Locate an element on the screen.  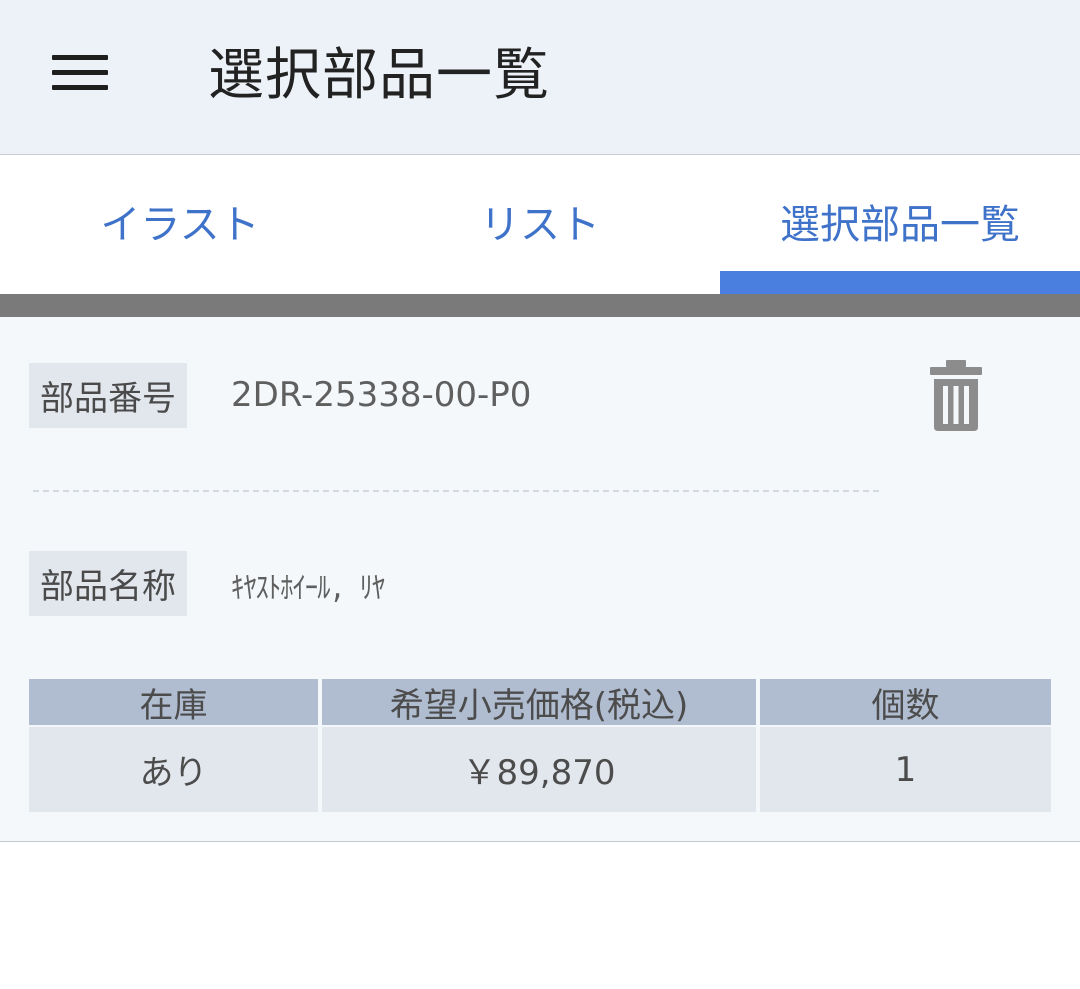
part-number-value: 2DR-25338-00-P0 is located at coordinates (381, 395).